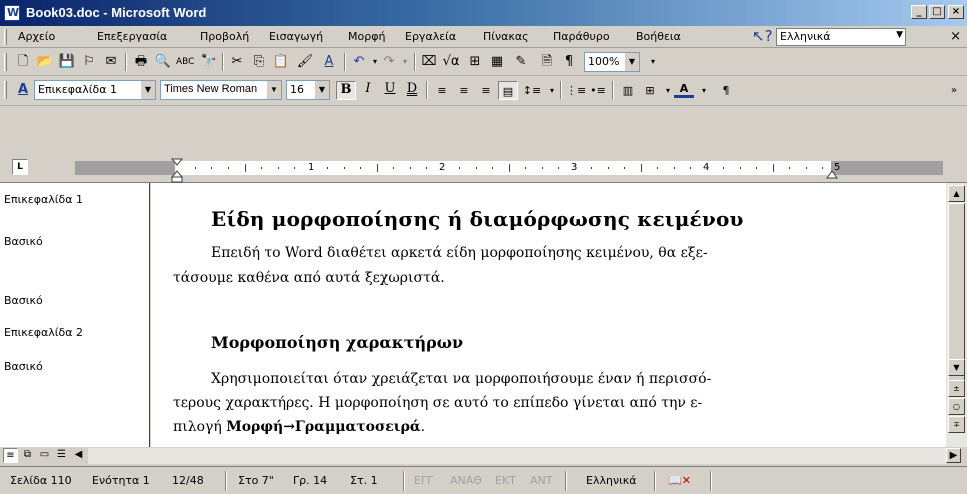  I want to click on font-color-icon: A, so click(684, 89).